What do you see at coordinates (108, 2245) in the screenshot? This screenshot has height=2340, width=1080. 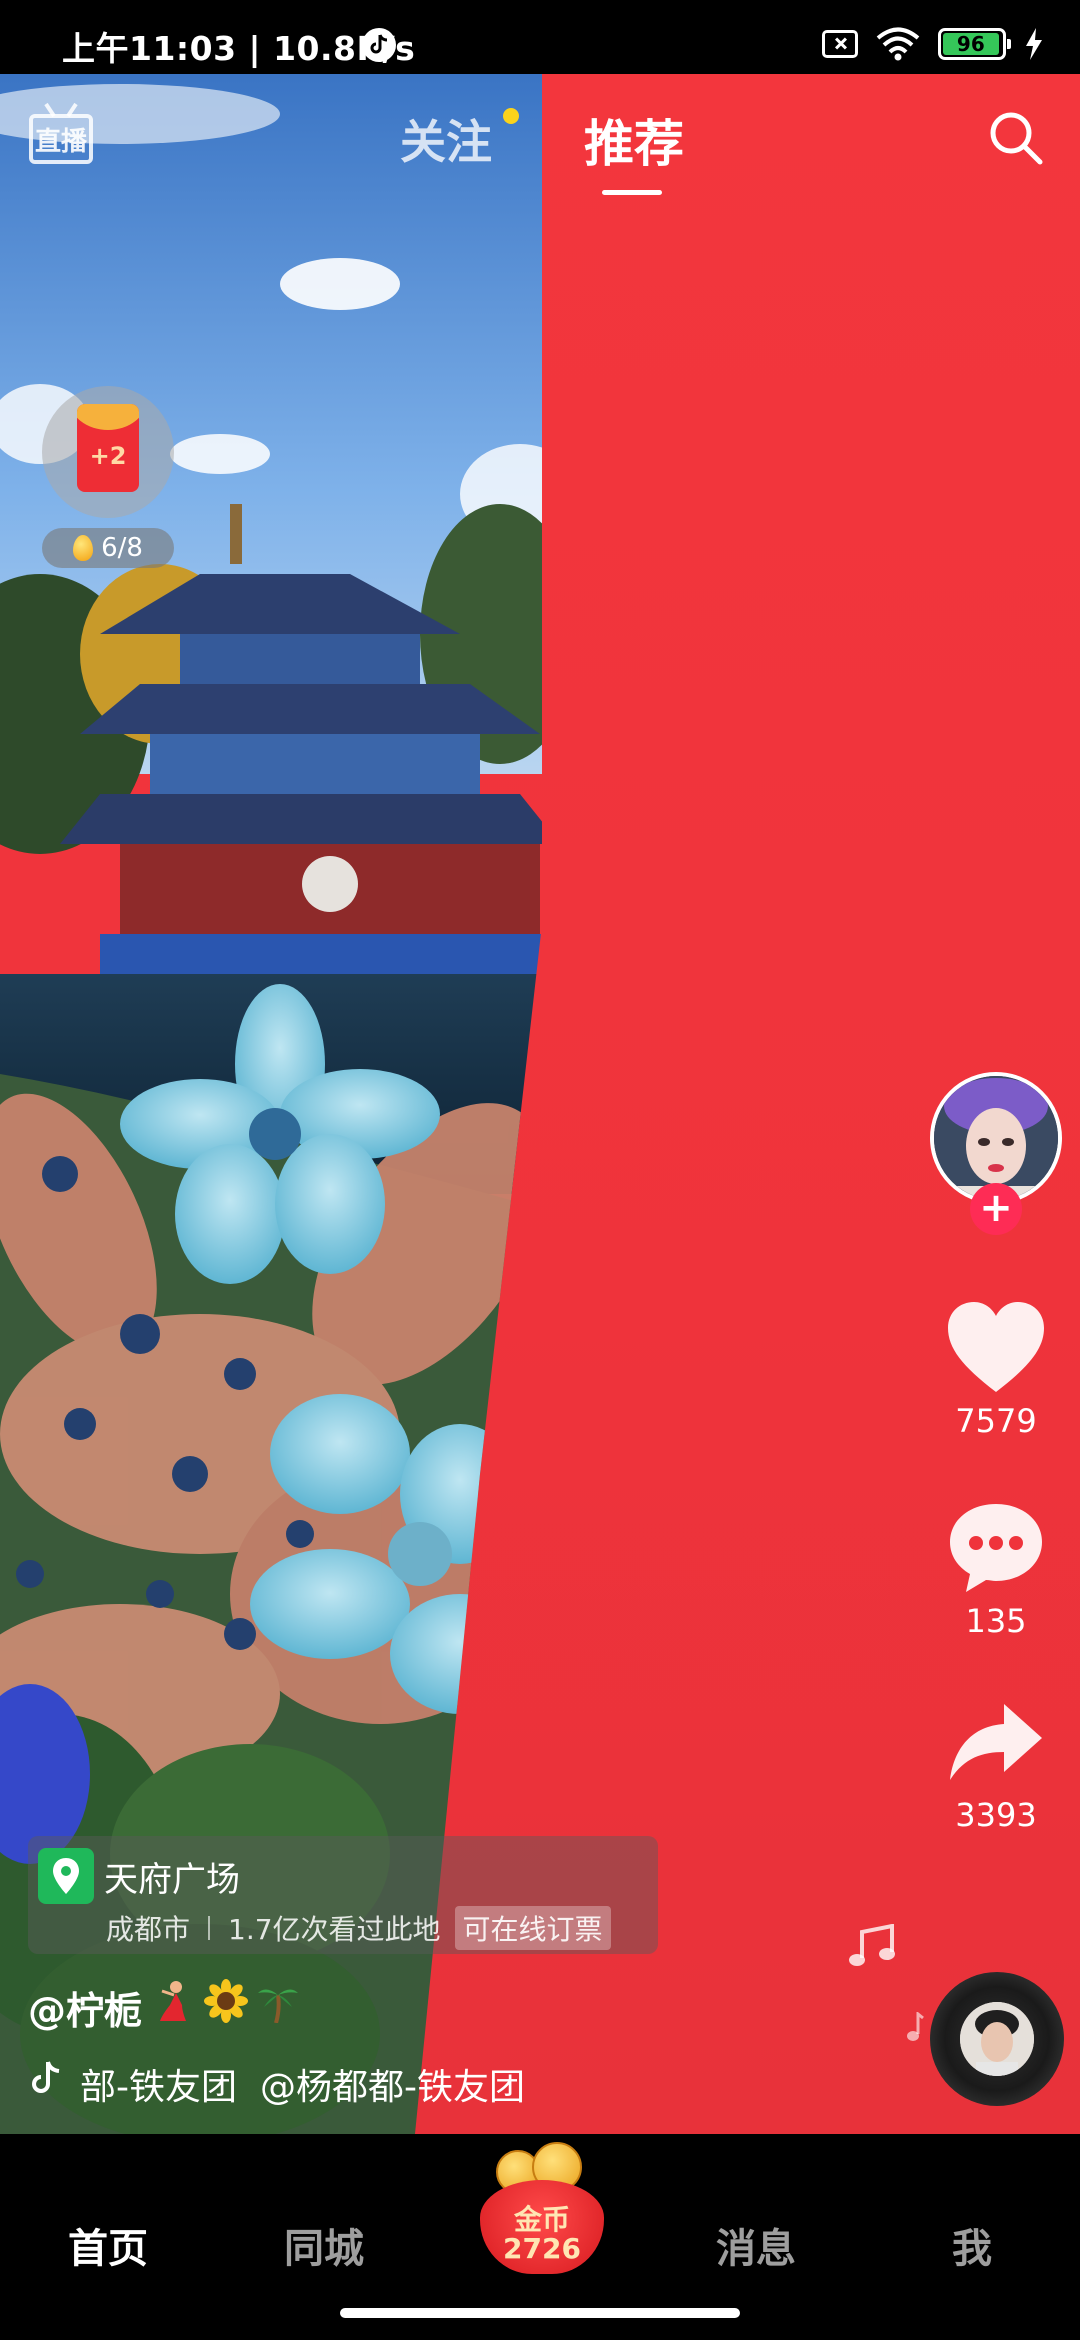 I see `nav-home: 首页` at bounding box center [108, 2245].